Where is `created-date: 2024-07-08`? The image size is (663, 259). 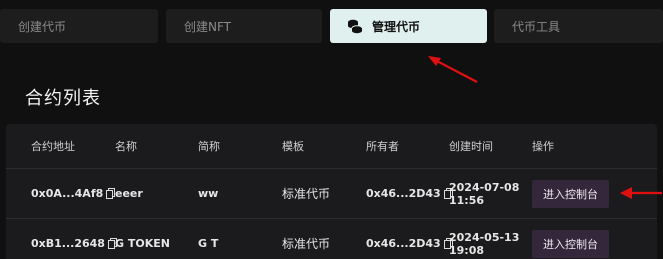
created-date: 2024-07-08 is located at coordinates (484, 187).